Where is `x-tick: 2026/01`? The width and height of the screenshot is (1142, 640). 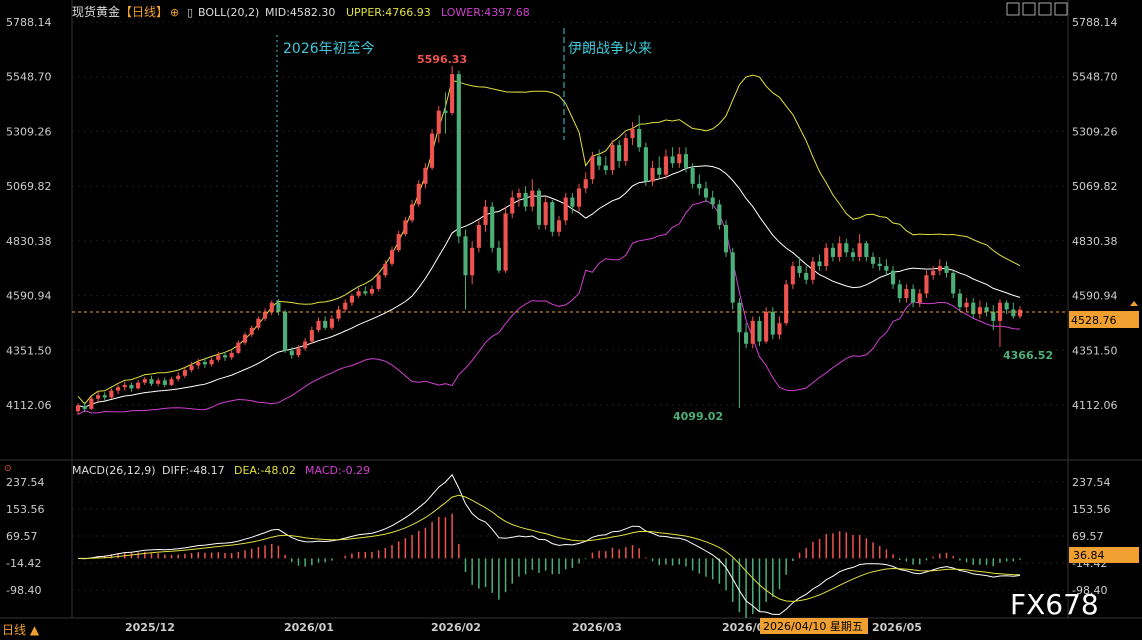
x-tick: 2026/01 is located at coordinates (309, 627).